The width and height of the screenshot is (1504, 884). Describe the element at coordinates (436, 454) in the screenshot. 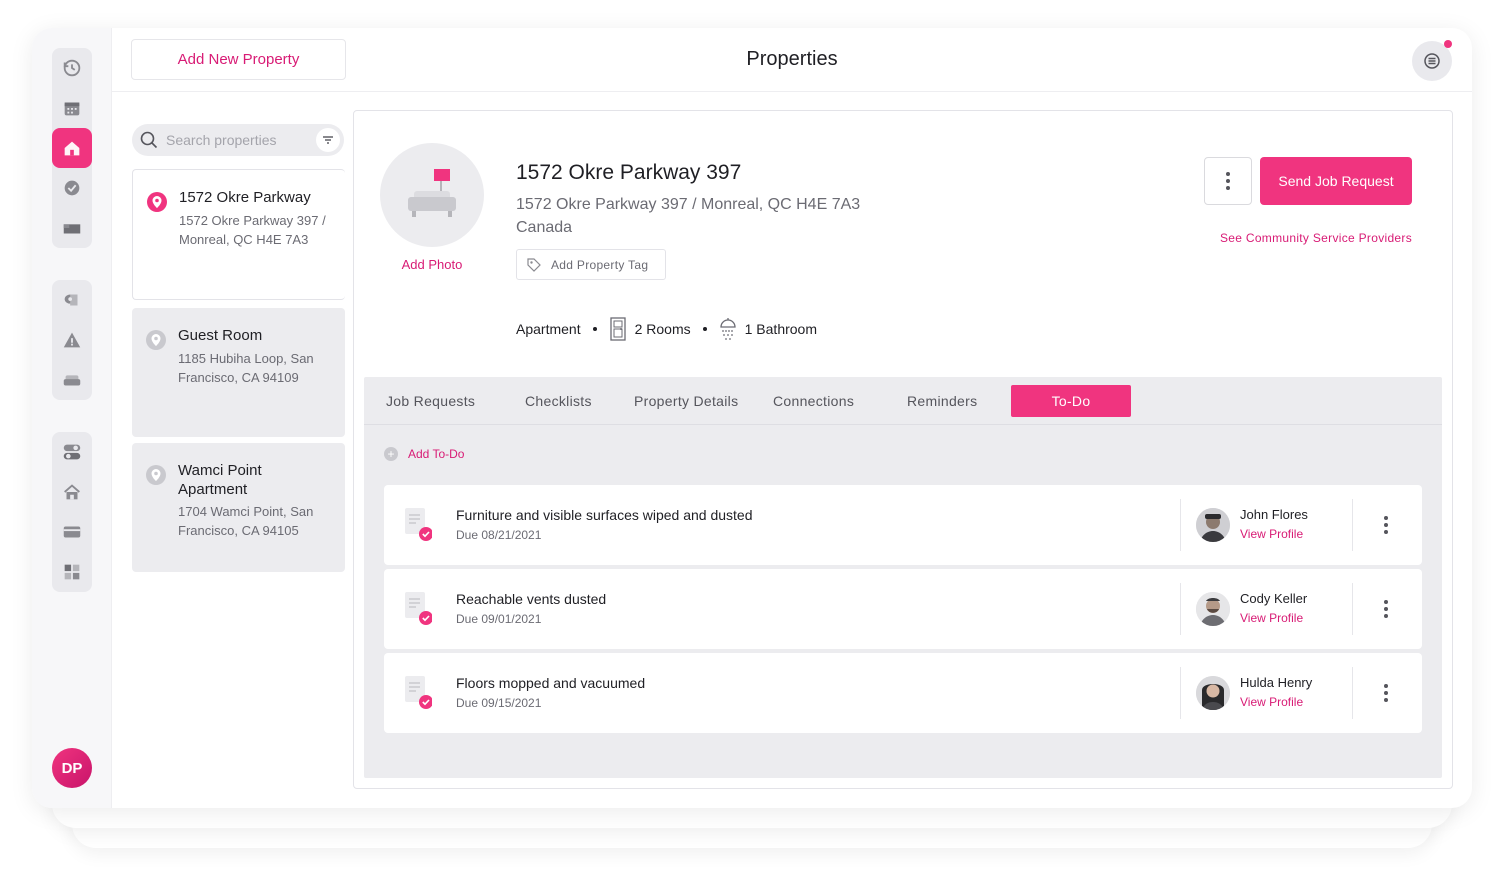

I see `add-to-do-label: Add To-Do` at that location.